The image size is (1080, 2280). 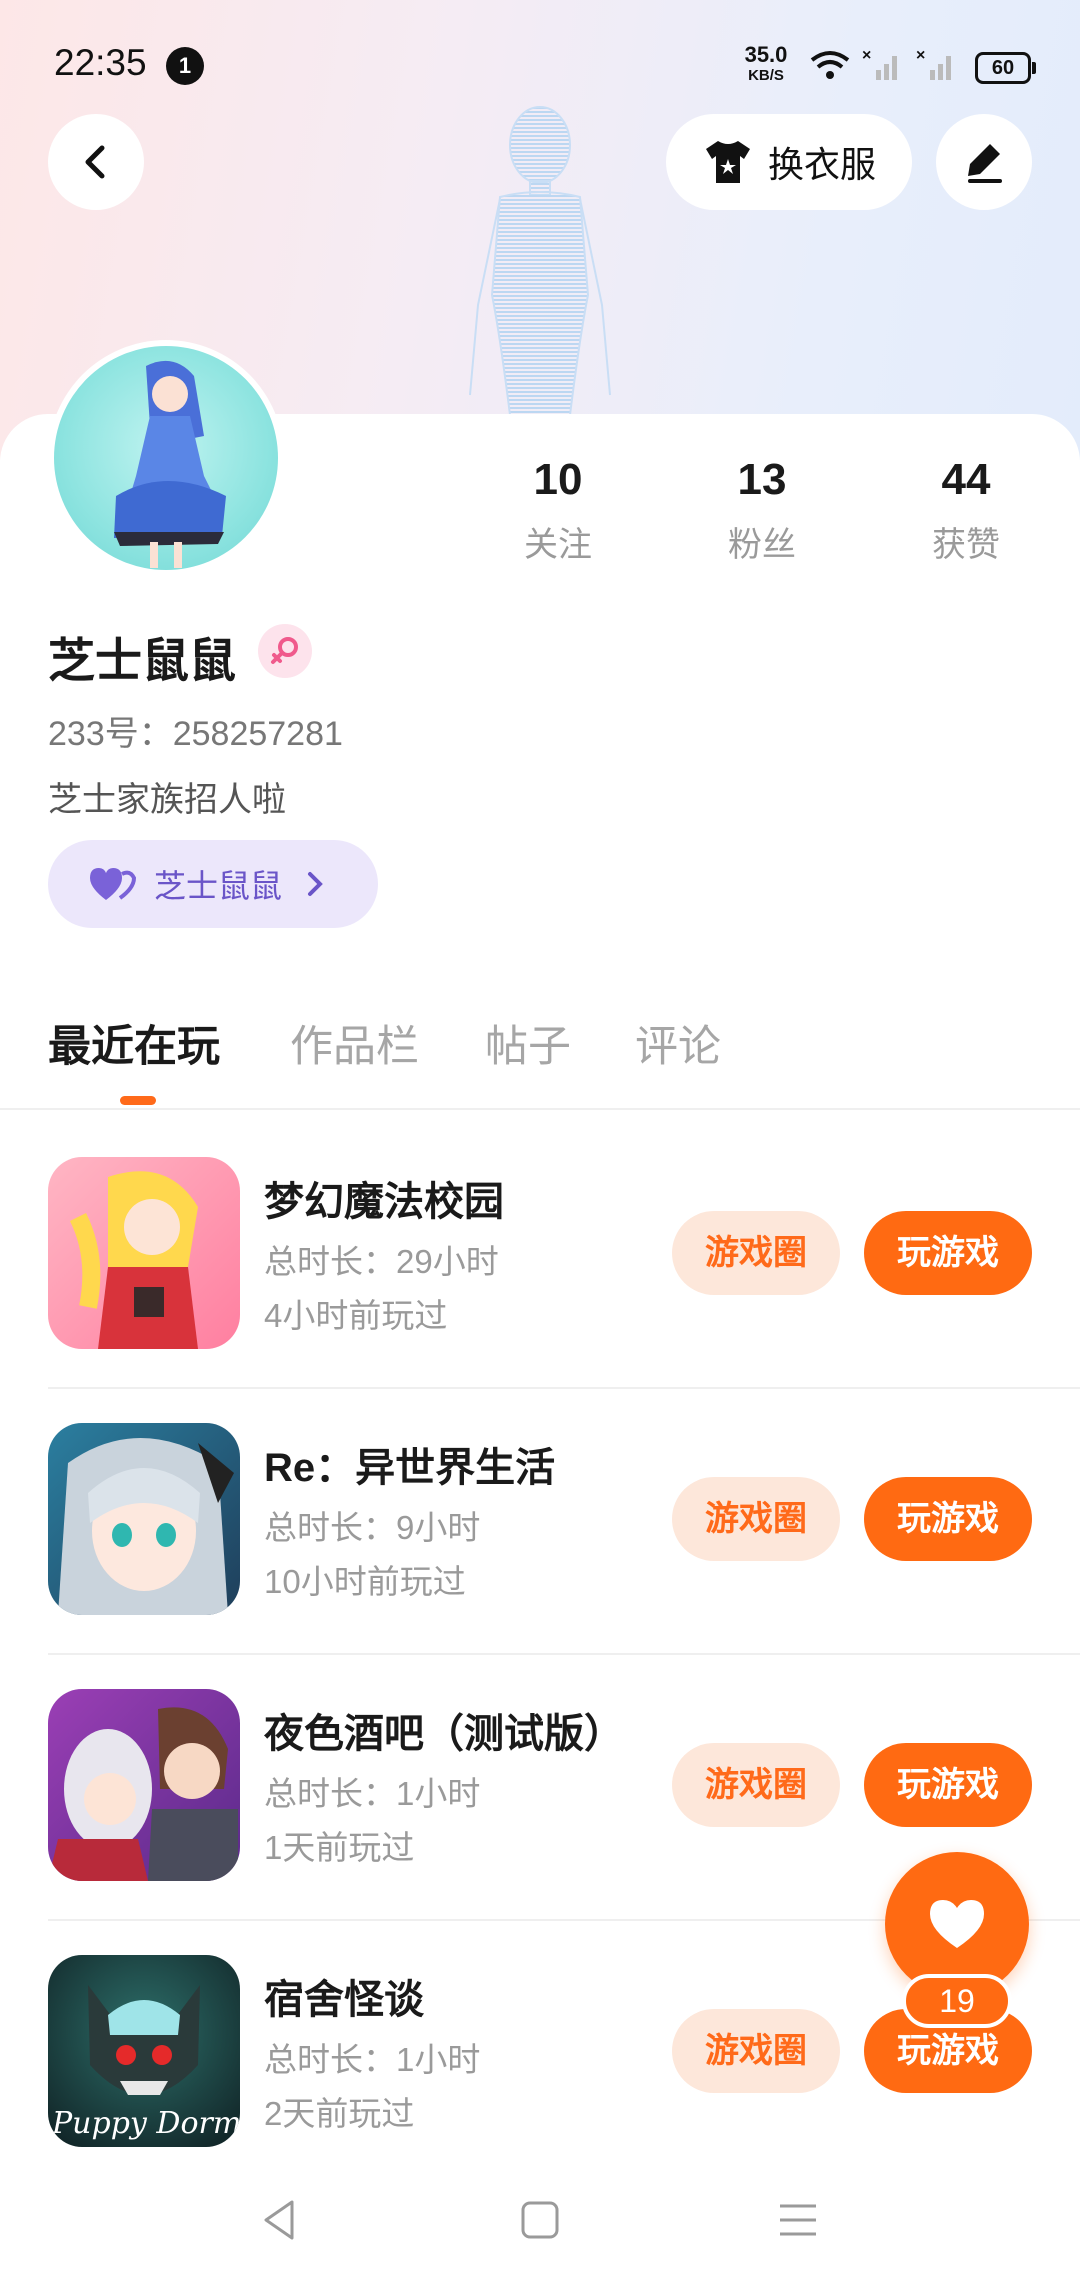 What do you see at coordinates (100, 62) in the screenshot?
I see `status-time: 22:35` at bounding box center [100, 62].